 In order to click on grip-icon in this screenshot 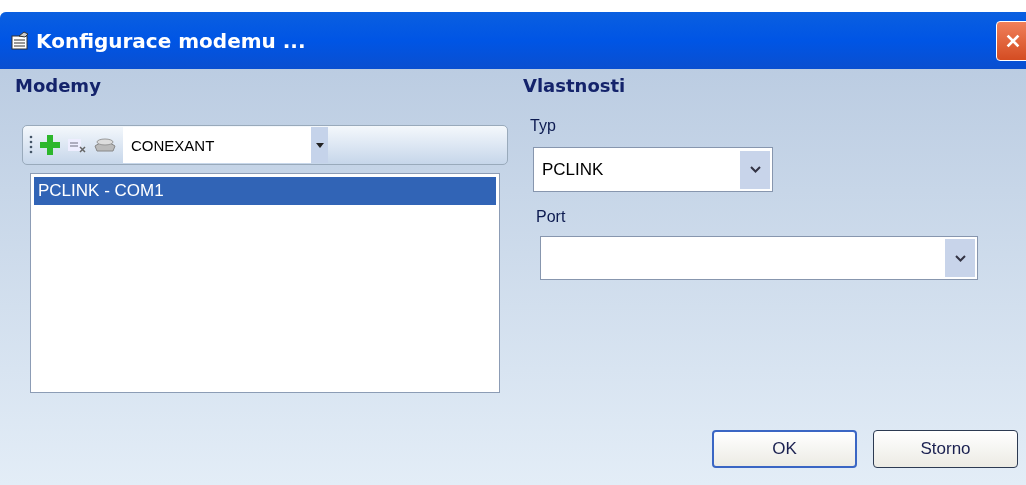, I will do `click(31, 145)`.